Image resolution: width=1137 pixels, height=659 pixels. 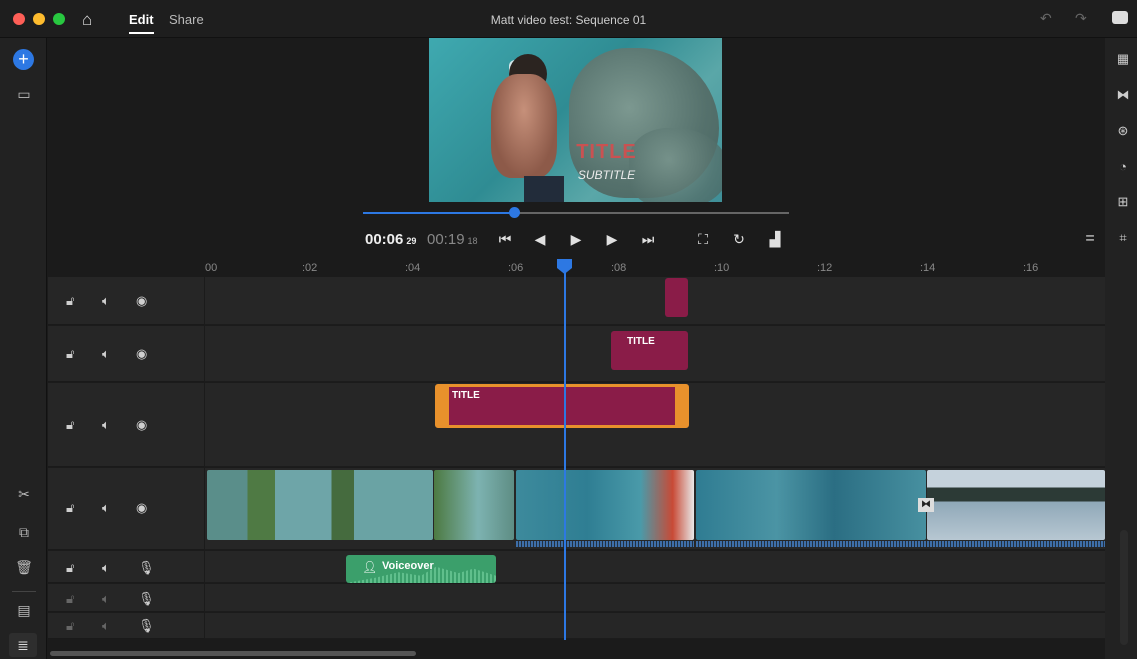 I want to click on timeline-view-icon: ≣, so click(x=23, y=645).